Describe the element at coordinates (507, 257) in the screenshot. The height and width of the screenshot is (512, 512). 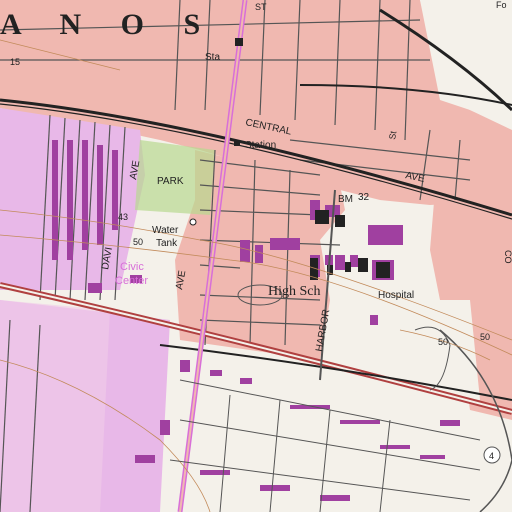
I see `co-label: CO` at that location.